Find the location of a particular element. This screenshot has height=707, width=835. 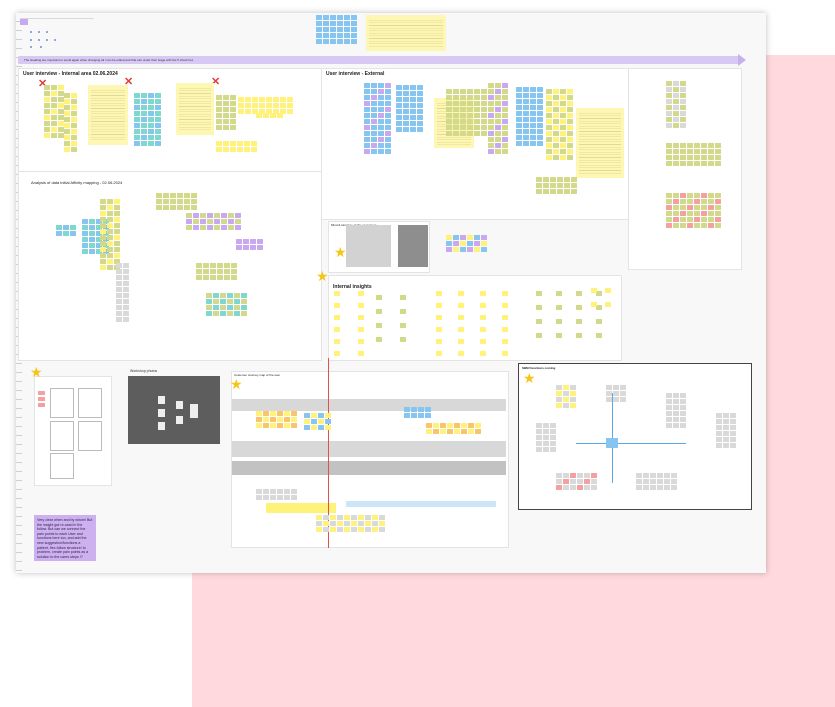

star-icon: ★ is located at coordinates (340, 252).